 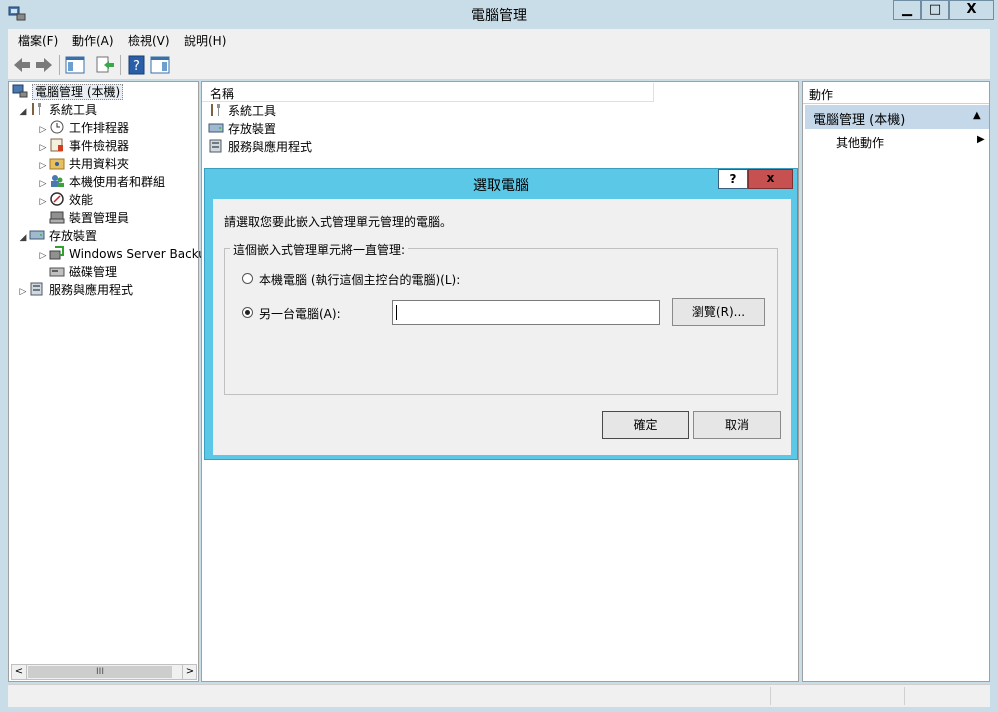 I want to click on text-cursor, so click(x=396, y=312).